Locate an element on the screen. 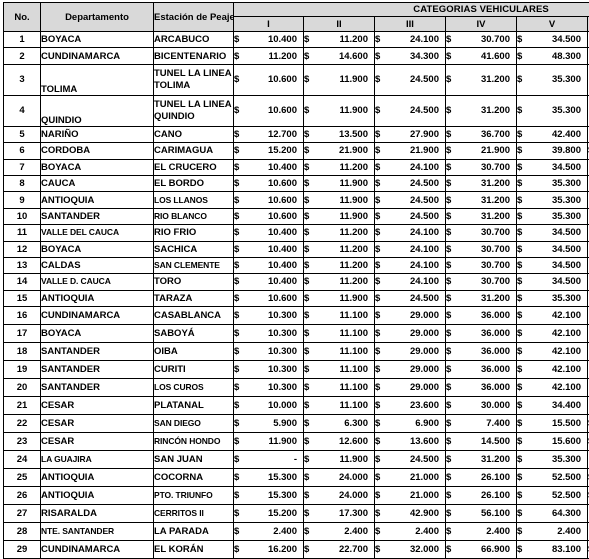 Image resolution: width=589 pixels, height=559 pixels. cell-tarifa-cat-i: $16.200 is located at coordinates (269, 550).